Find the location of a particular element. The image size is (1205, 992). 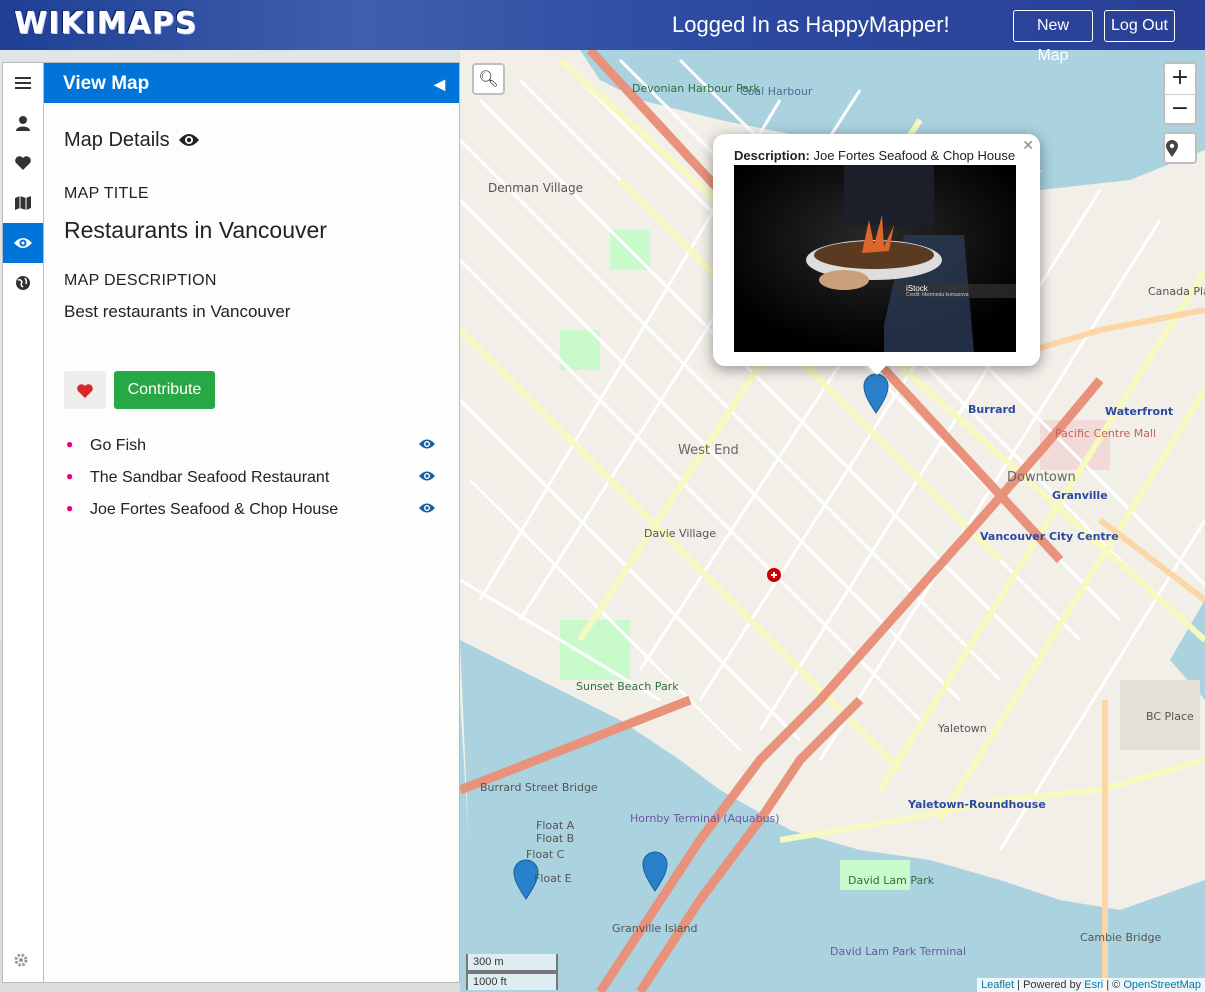

svg-text: BC Place is located at coordinates (1170, 716).